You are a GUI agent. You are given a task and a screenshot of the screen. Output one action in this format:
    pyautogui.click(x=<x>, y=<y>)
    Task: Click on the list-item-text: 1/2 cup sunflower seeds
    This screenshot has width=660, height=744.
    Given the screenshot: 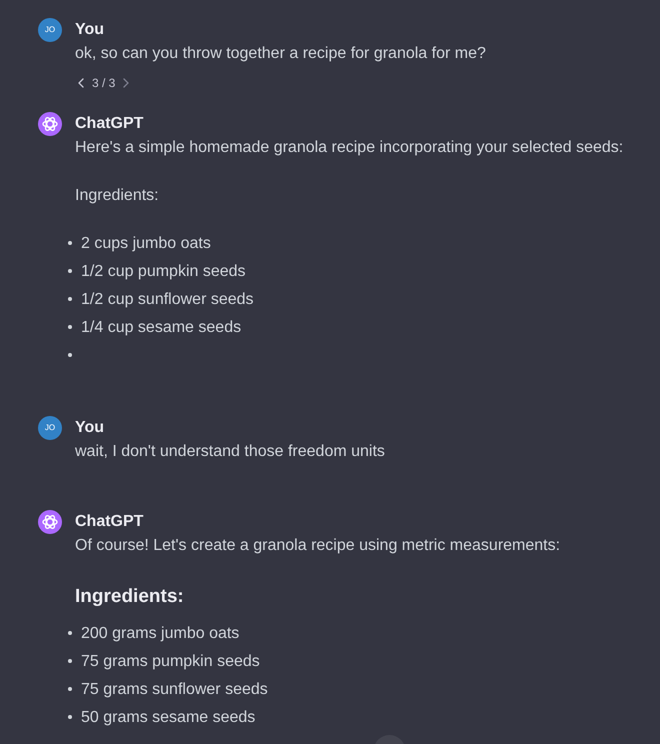 What is the action you would take?
    pyautogui.click(x=167, y=300)
    